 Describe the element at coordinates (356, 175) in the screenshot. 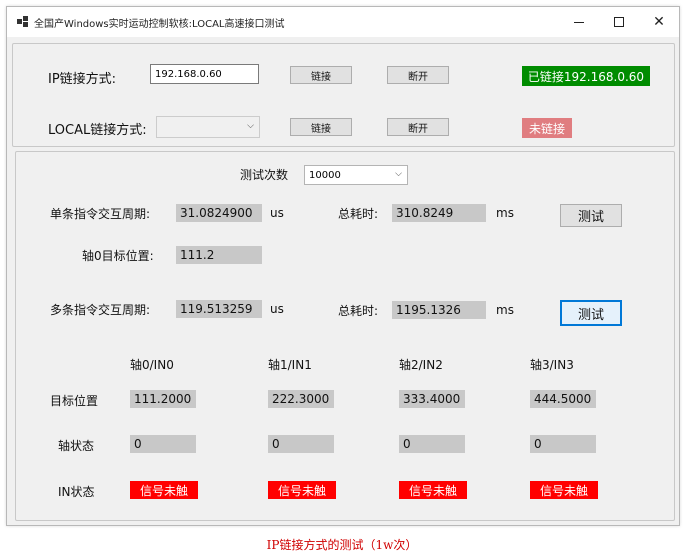

I see `test-count-select: 10000 ⌵` at that location.